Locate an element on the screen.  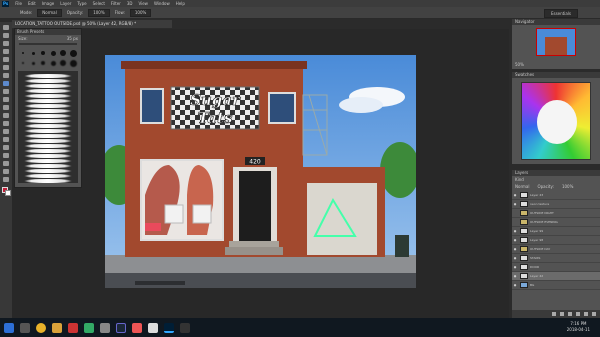
workspace-select: Essentials is located at coordinates (560, 13).